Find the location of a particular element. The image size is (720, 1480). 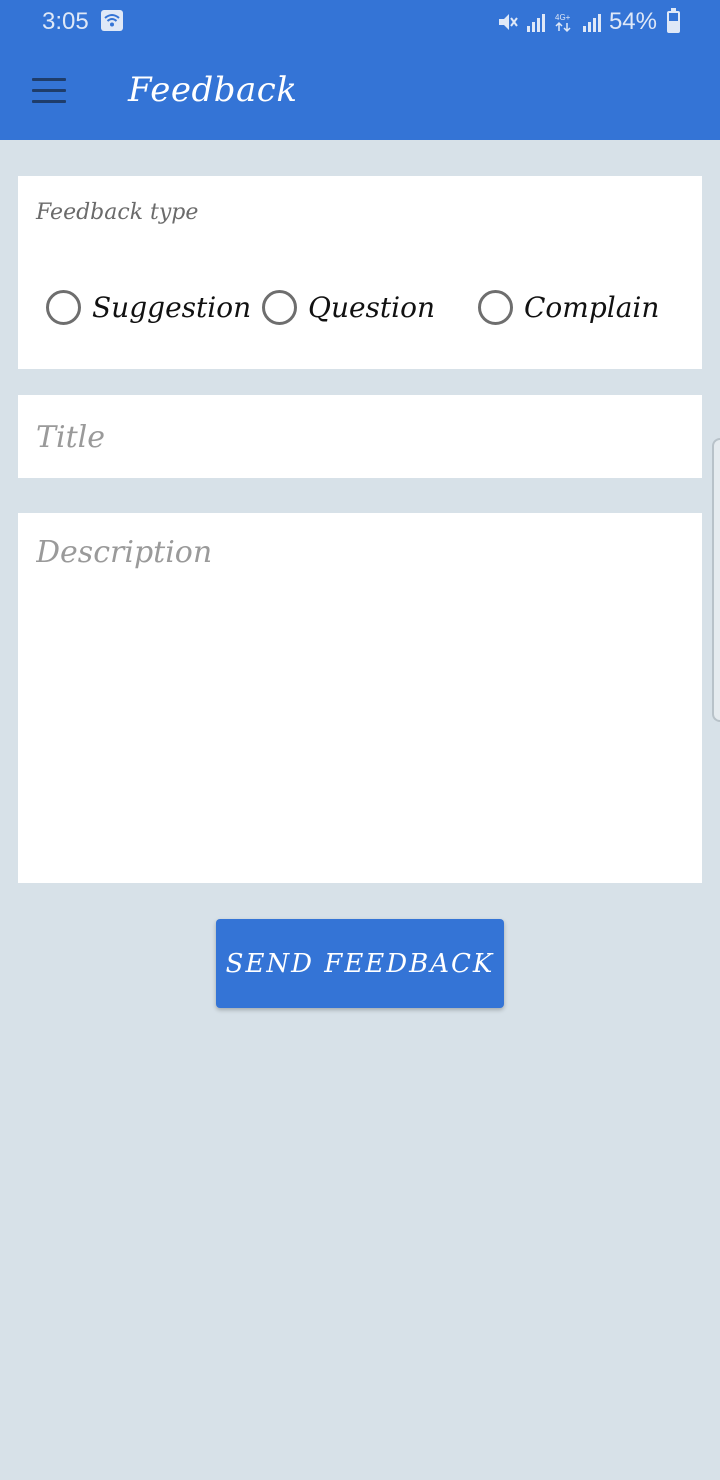

radio-complain: Complain is located at coordinates (568, 307).